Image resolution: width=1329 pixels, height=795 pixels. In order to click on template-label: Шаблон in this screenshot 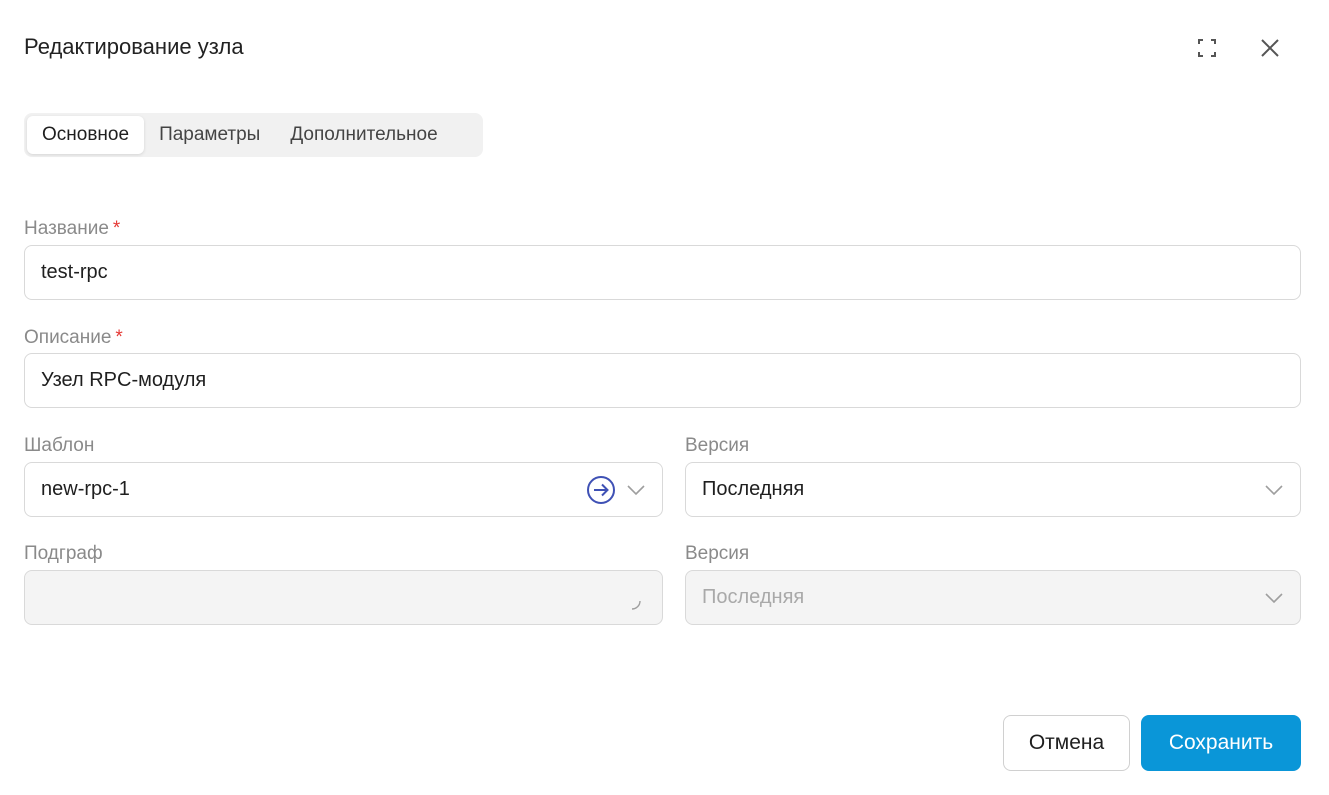, I will do `click(59, 445)`.